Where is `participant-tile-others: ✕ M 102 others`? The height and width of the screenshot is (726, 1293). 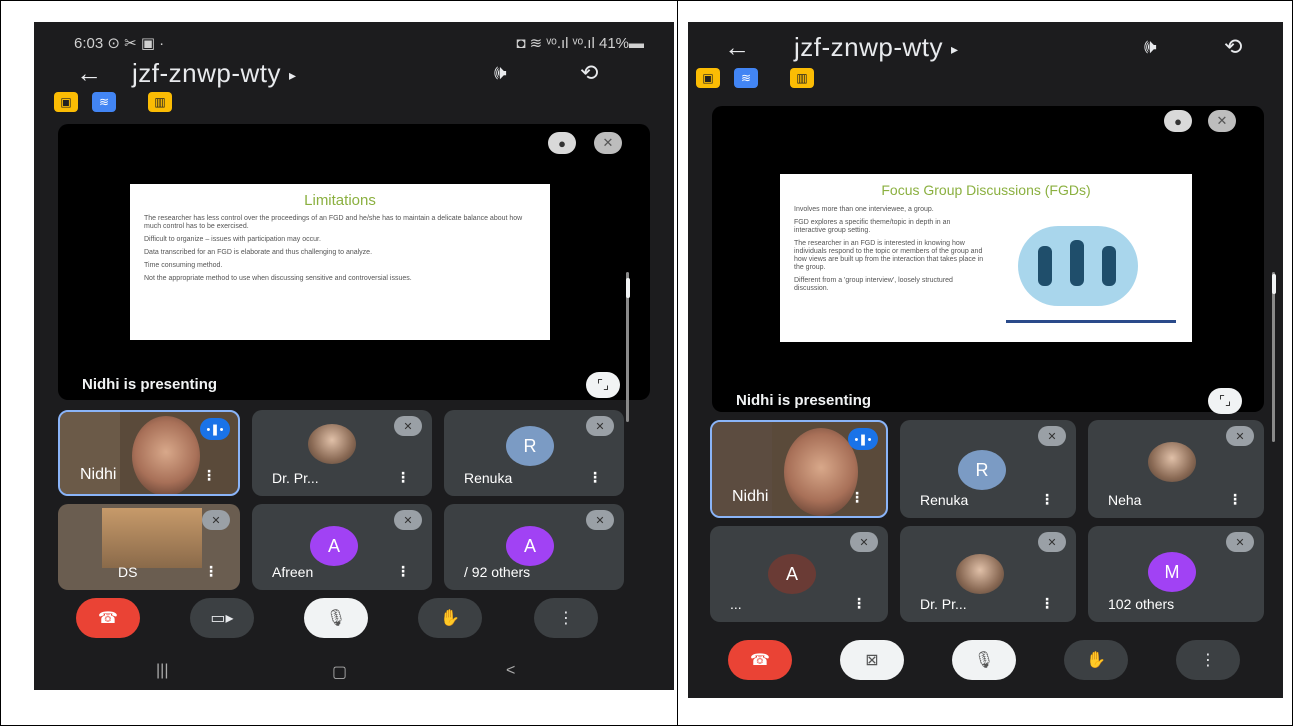
participant-tile-others: ✕ M 102 others is located at coordinates (1176, 574).